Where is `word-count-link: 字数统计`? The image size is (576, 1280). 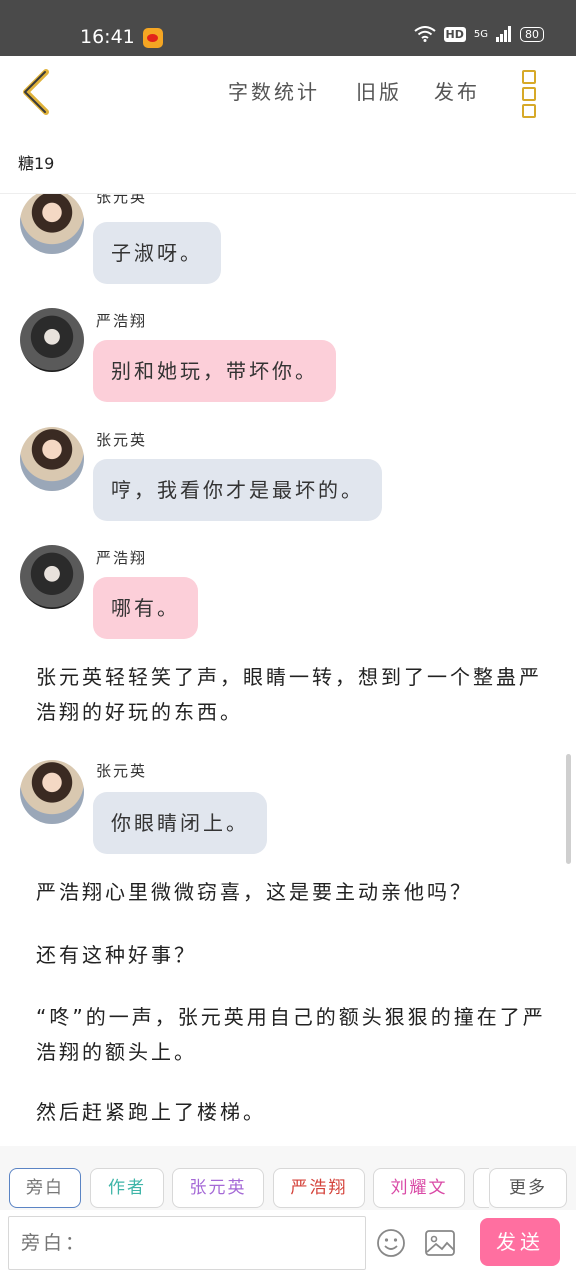
word-count-link: 字数统计 is located at coordinates (274, 90).